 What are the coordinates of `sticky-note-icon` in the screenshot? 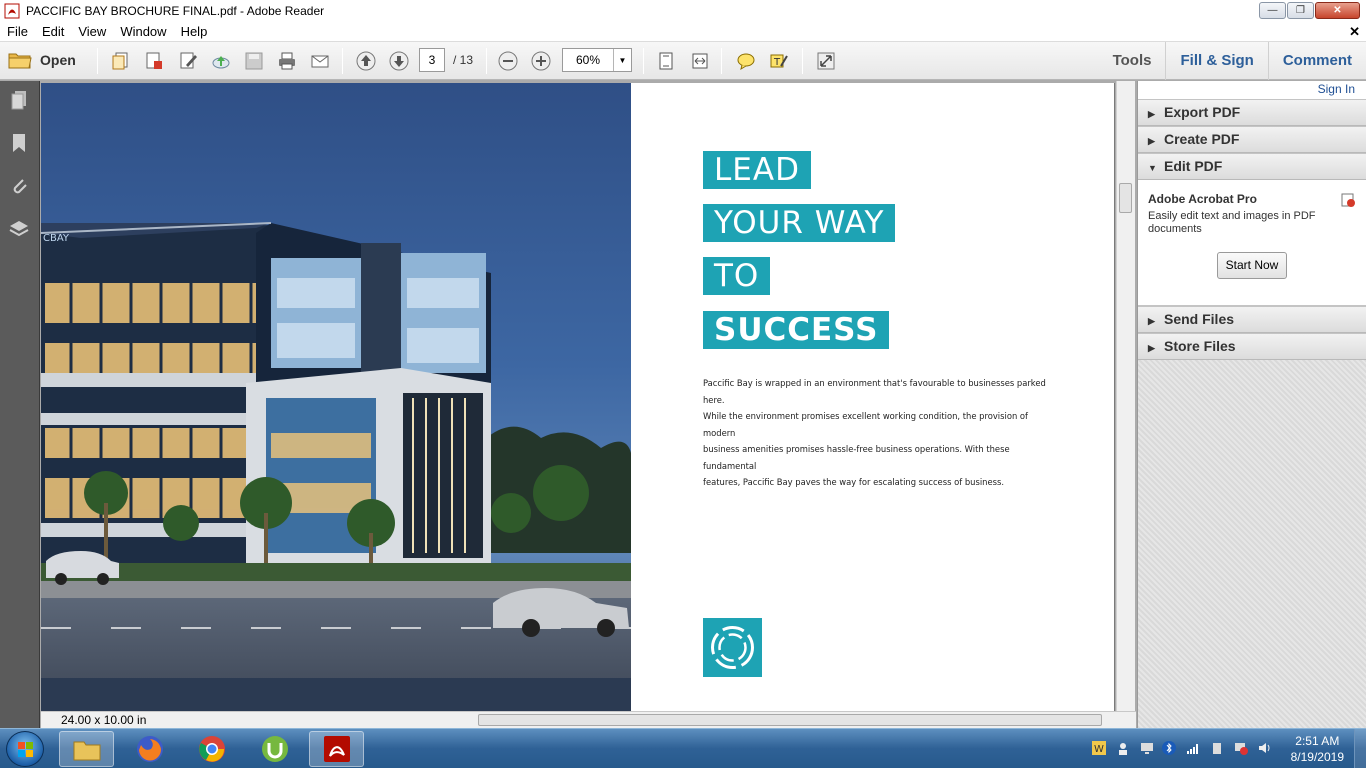 It's located at (746, 61).